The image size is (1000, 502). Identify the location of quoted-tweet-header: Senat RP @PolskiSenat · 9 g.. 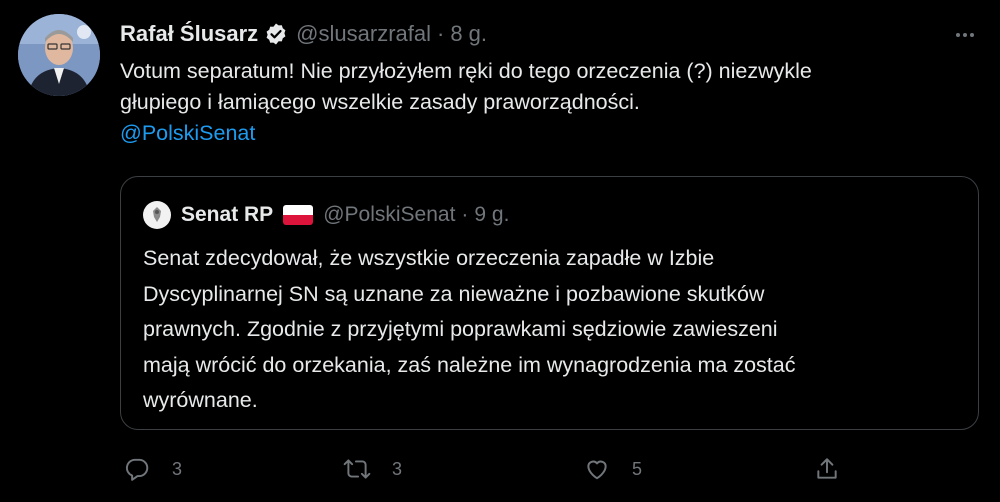
(326, 215).